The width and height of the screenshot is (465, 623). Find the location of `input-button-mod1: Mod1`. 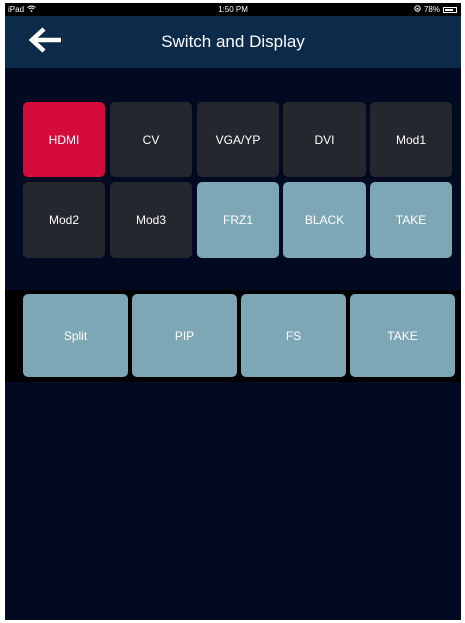

input-button-mod1: Mod1 is located at coordinates (411, 139).